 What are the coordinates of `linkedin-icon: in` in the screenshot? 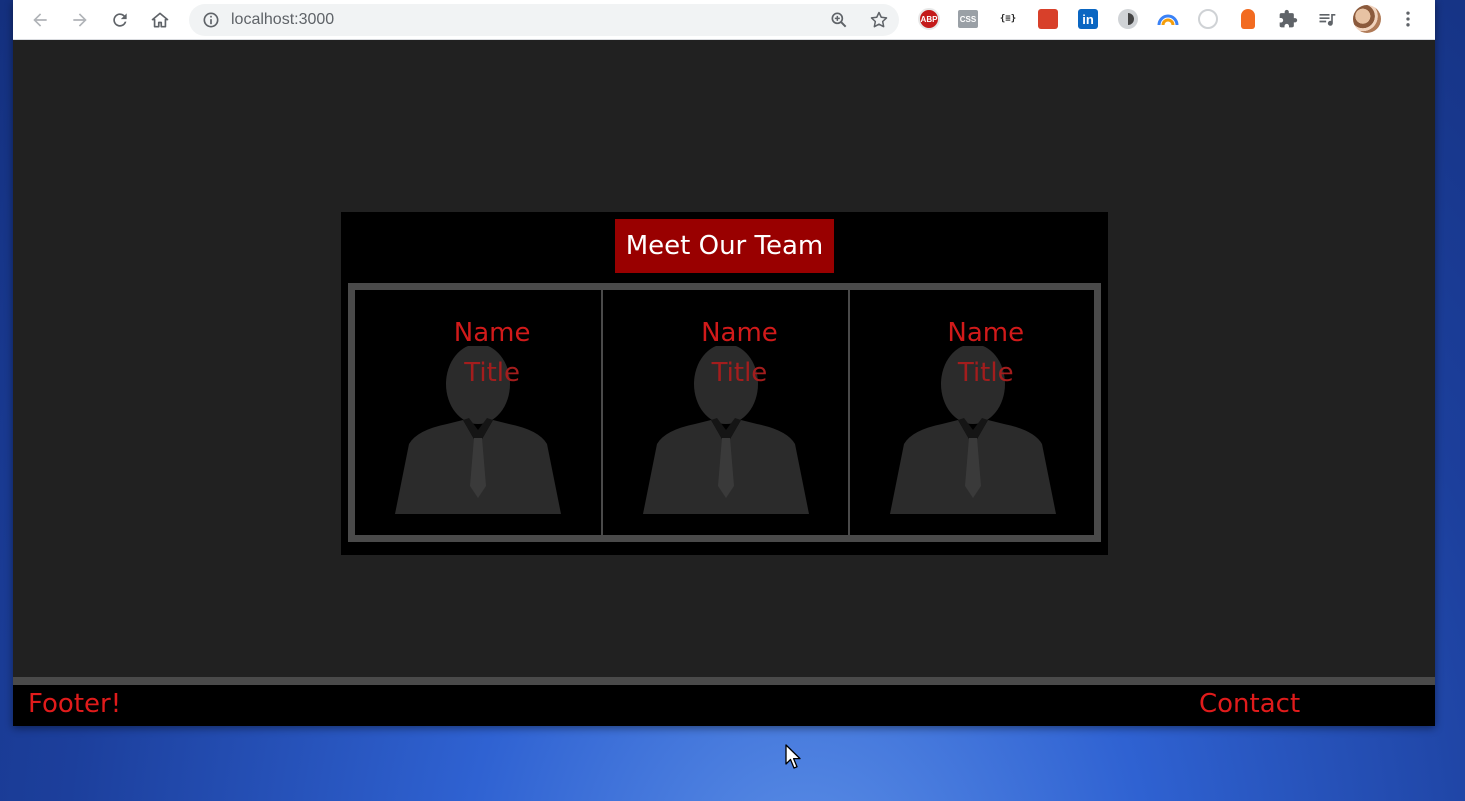 It's located at (1088, 19).